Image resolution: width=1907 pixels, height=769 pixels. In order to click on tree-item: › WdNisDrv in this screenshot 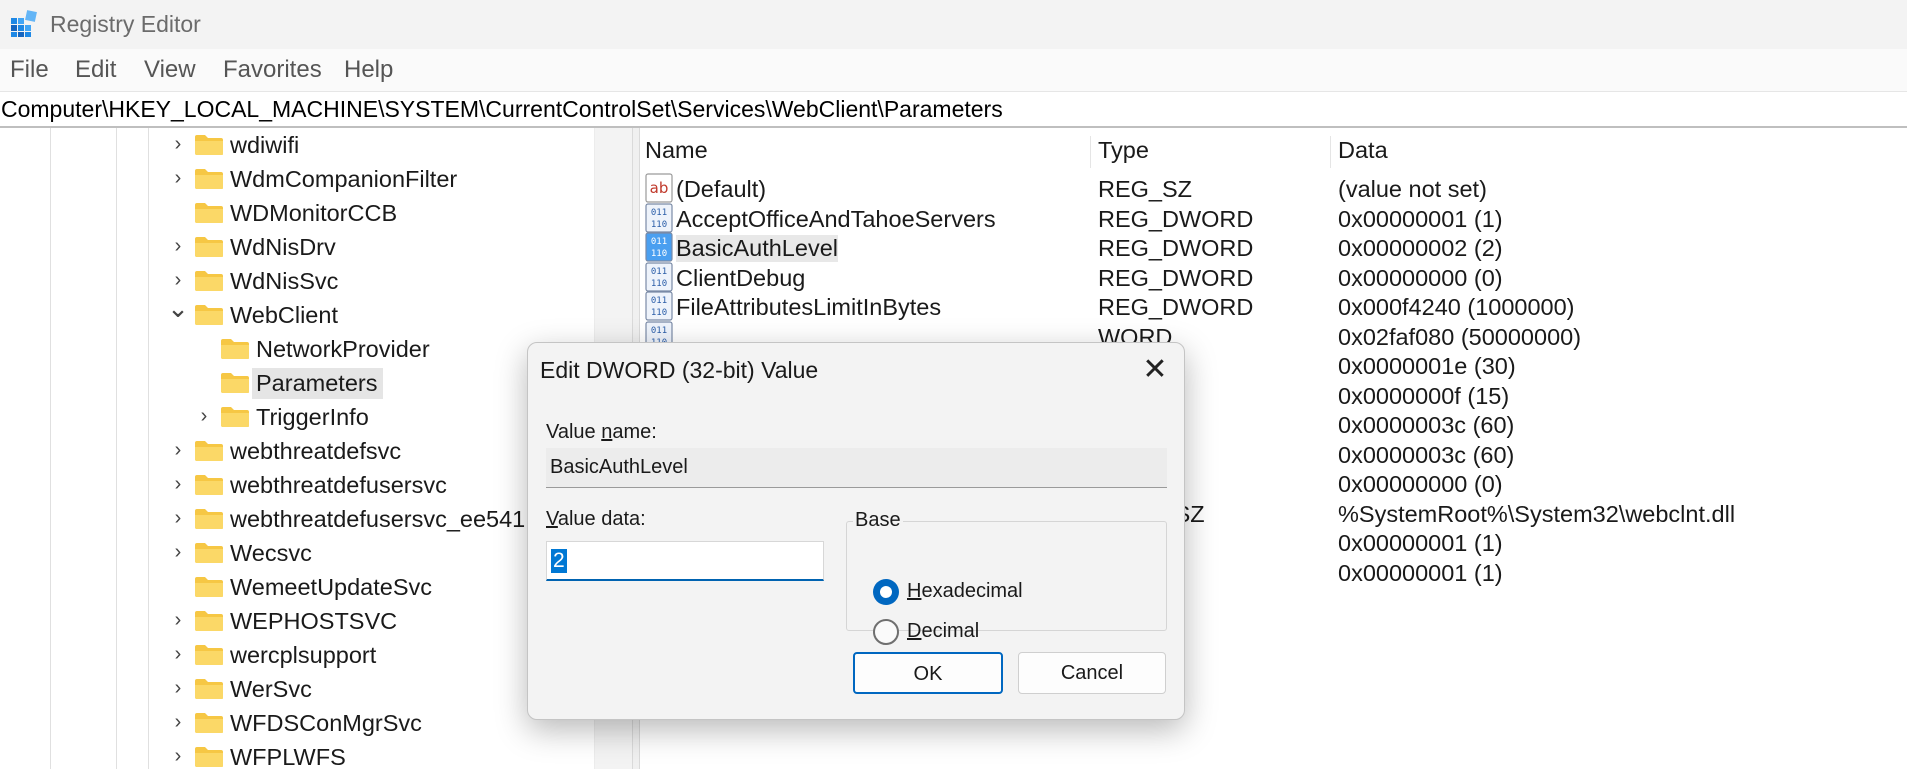, I will do `click(297, 247)`.